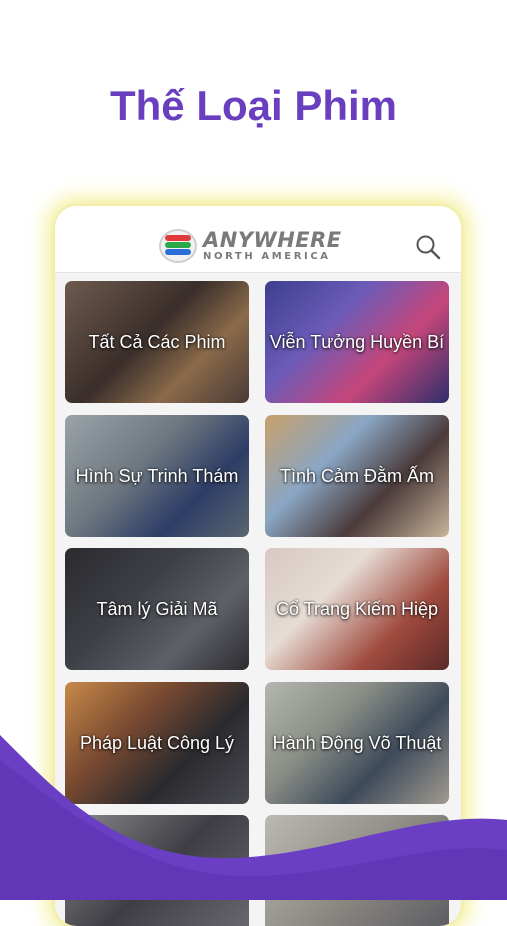  What do you see at coordinates (272, 240) in the screenshot?
I see `logo-main-text: ANYWHERE` at bounding box center [272, 240].